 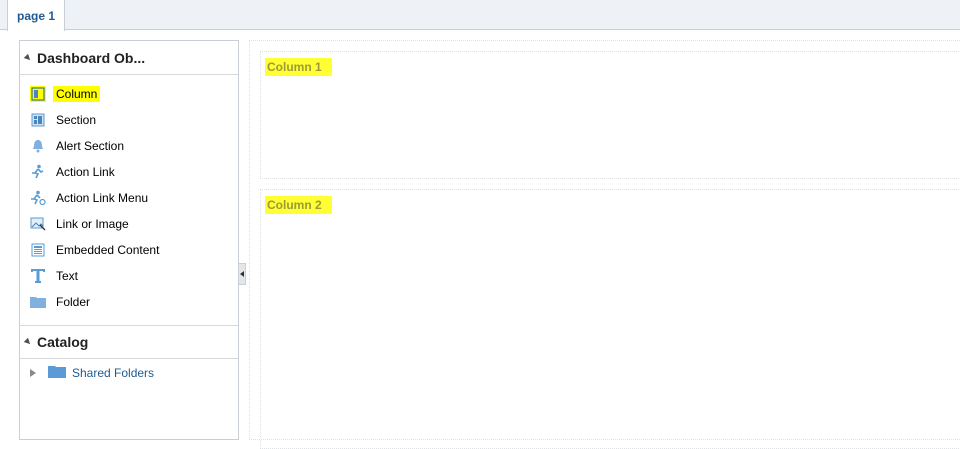 I want to click on action-link-icon, so click(x=38, y=172).